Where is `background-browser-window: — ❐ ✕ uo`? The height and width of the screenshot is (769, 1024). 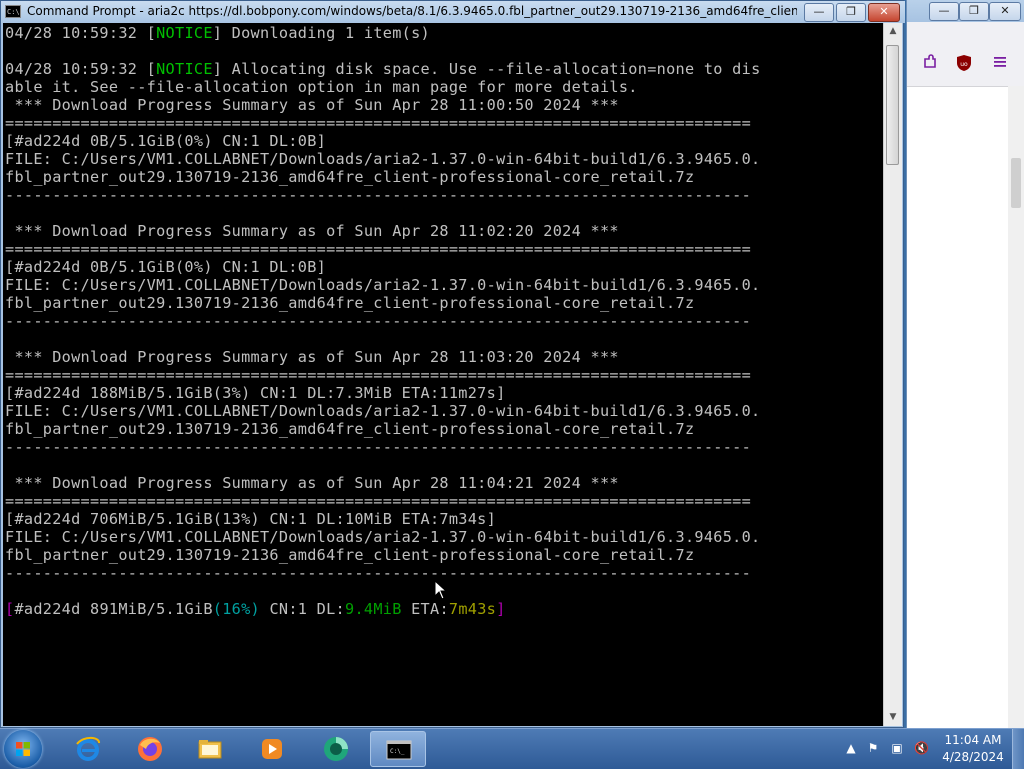
background-browser-window: — ❐ ✕ uo is located at coordinates (965, 364).